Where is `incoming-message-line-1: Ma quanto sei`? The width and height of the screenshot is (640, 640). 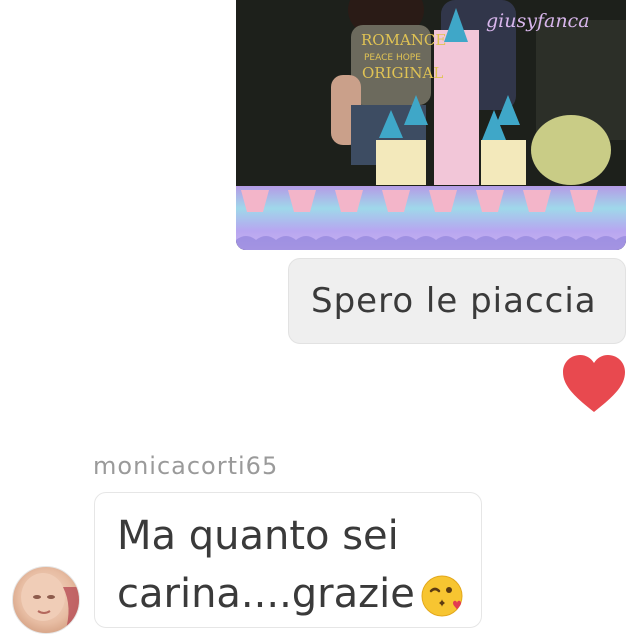
incoming-message-line-1: Ma quanto sei is located at coordinates (258, 536).